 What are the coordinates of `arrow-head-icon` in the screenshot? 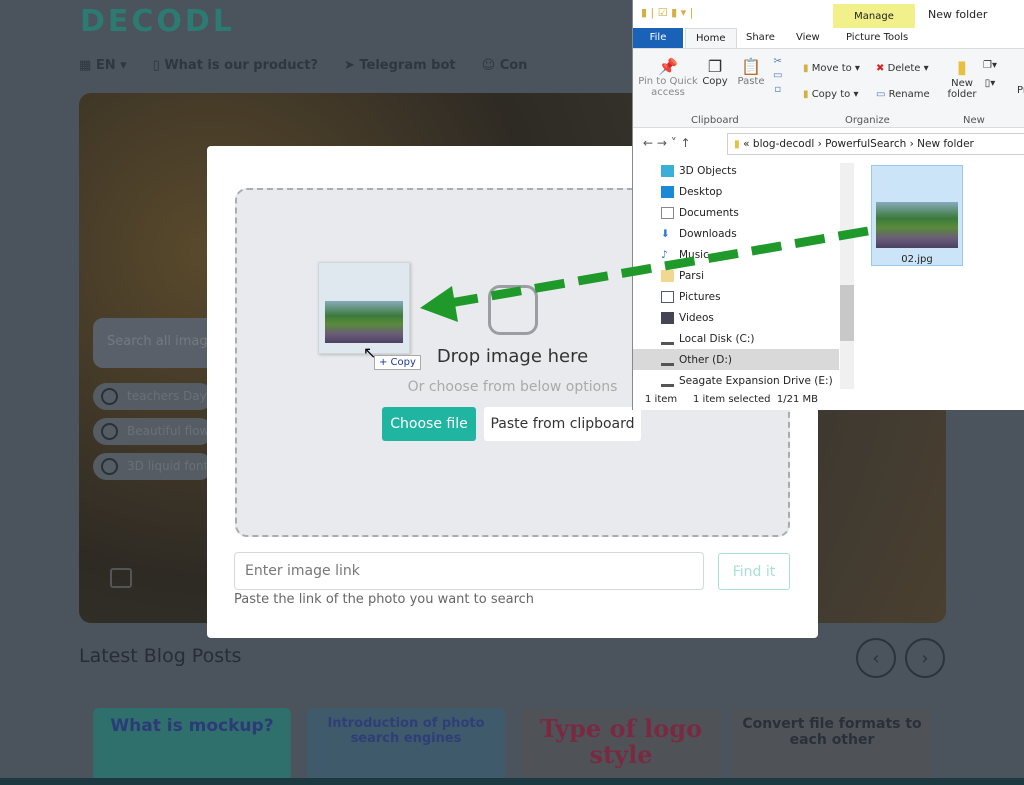 It's located at (439, 304).